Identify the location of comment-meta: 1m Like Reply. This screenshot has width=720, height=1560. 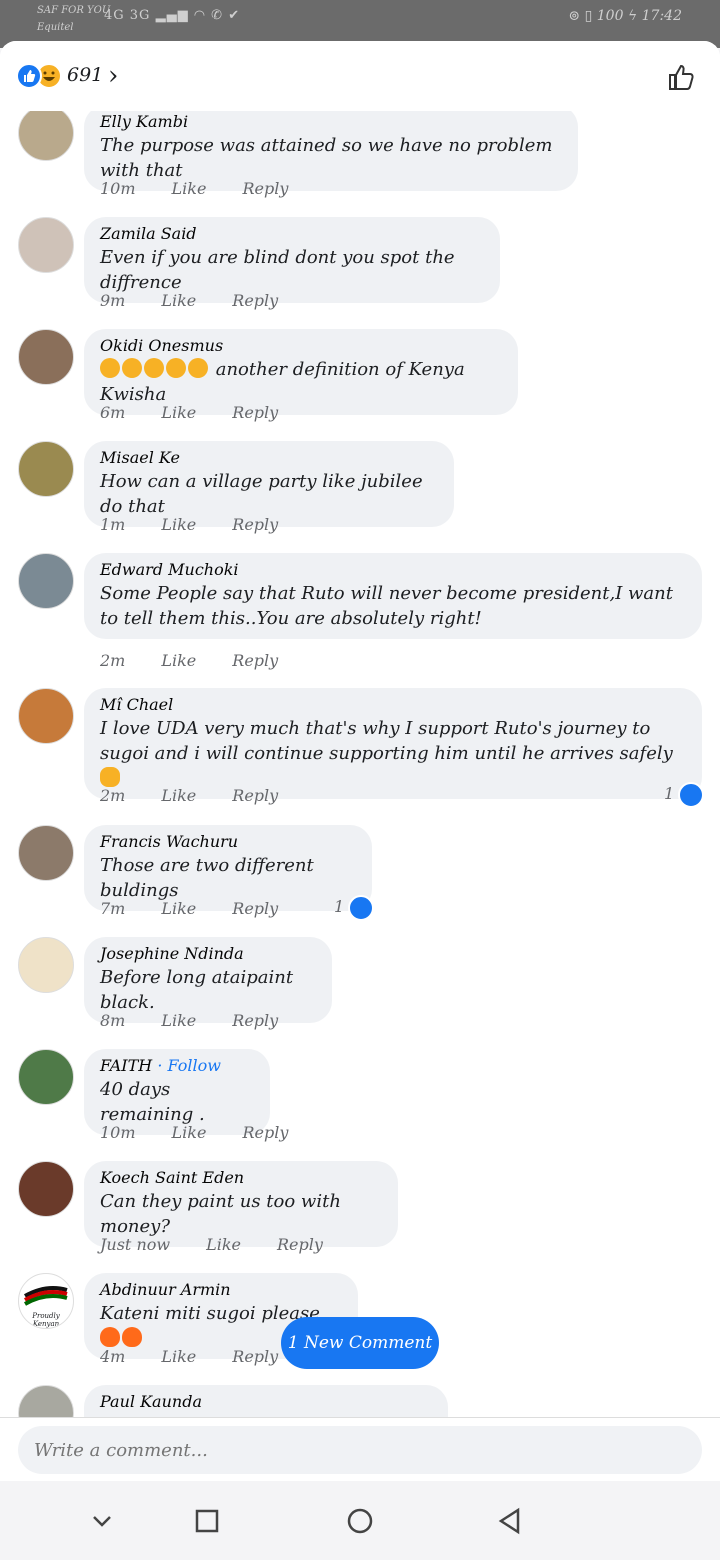
(207, 524).